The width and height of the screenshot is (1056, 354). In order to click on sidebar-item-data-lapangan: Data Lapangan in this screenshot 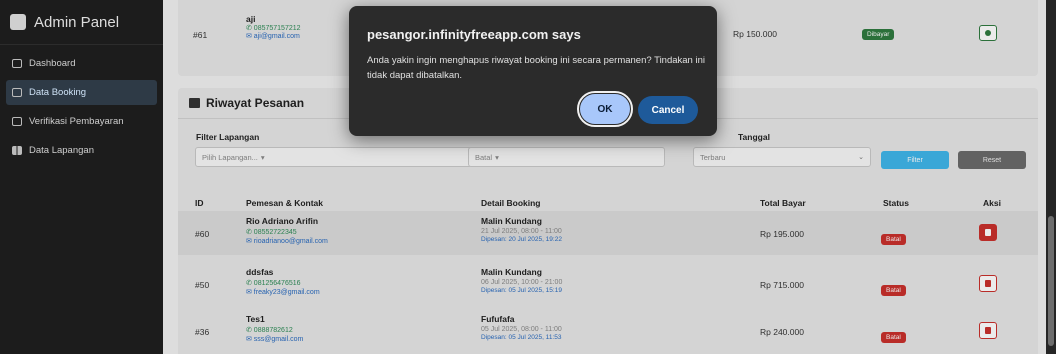, I will do `click(81, 150)`.